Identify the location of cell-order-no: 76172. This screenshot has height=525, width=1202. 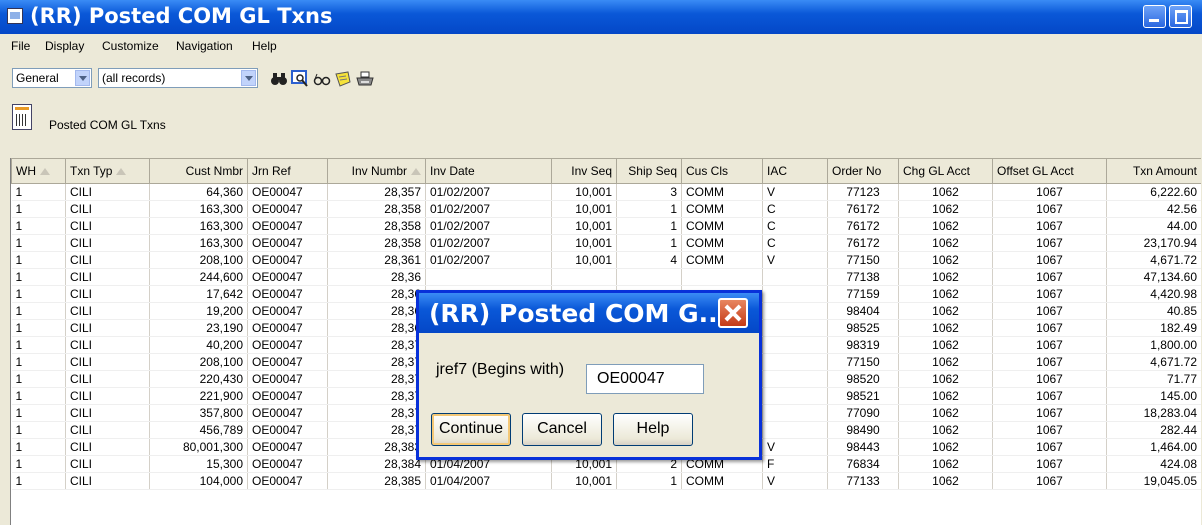
(863, 209).